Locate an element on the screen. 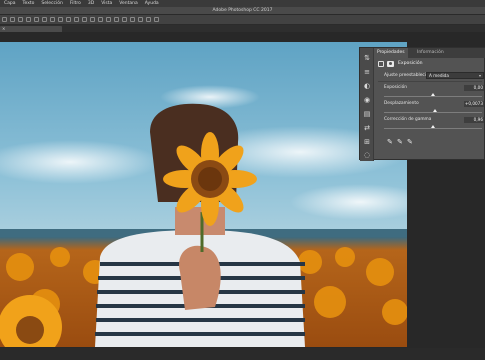  exposure-label: Exposición is located at coordinates (395, 87).